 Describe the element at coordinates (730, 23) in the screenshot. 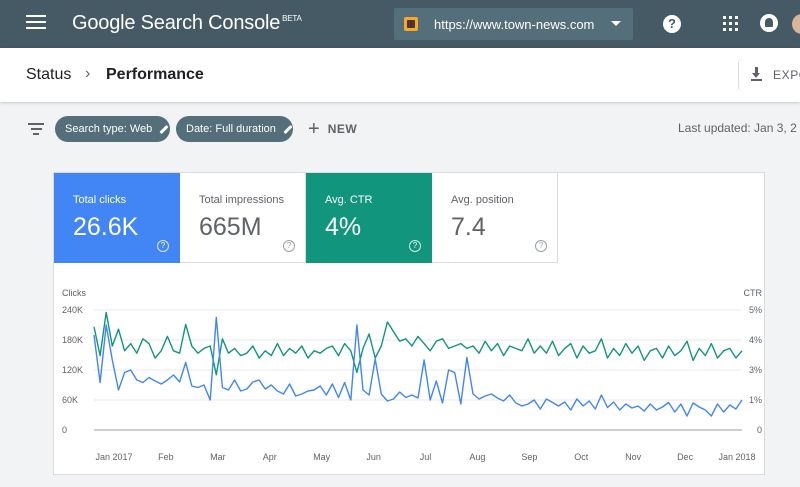

I see `apps-grid-icon` at that location.